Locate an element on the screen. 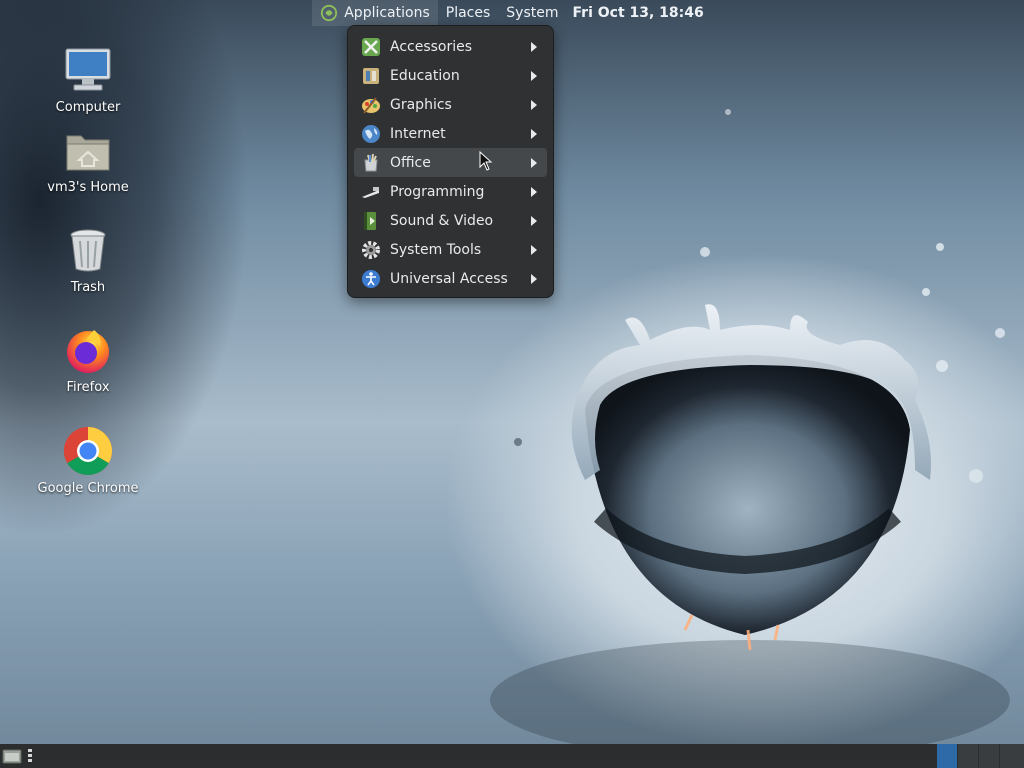  panel-drag-handle is located at coordinates (30, 756).